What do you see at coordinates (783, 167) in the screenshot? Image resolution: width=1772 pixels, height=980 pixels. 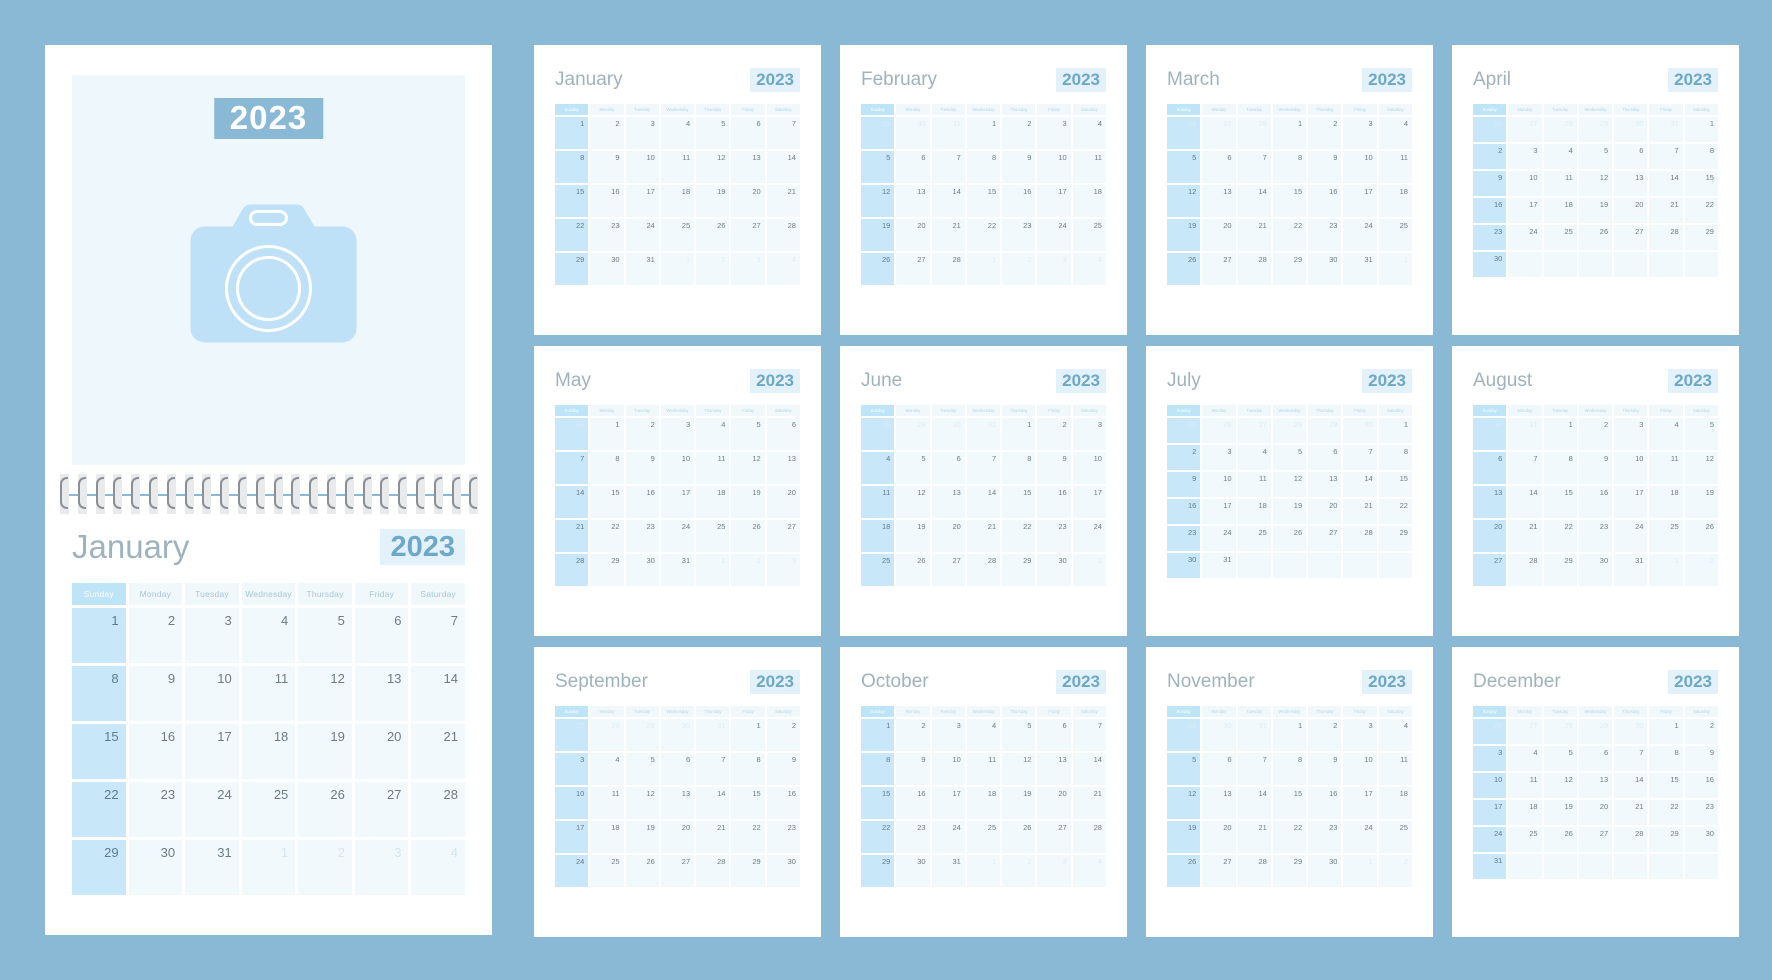 I see `day-cell: 14` at bounding box center [783, 167].